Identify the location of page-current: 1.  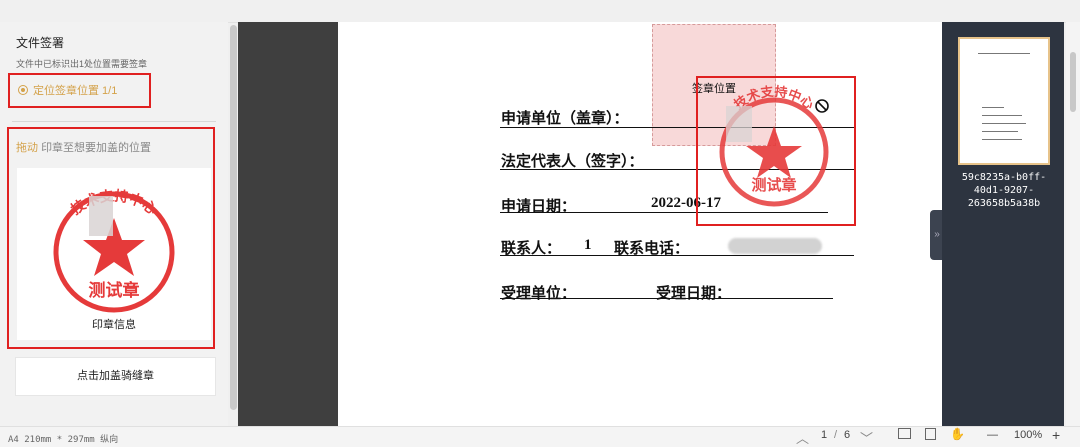
(824, 435).